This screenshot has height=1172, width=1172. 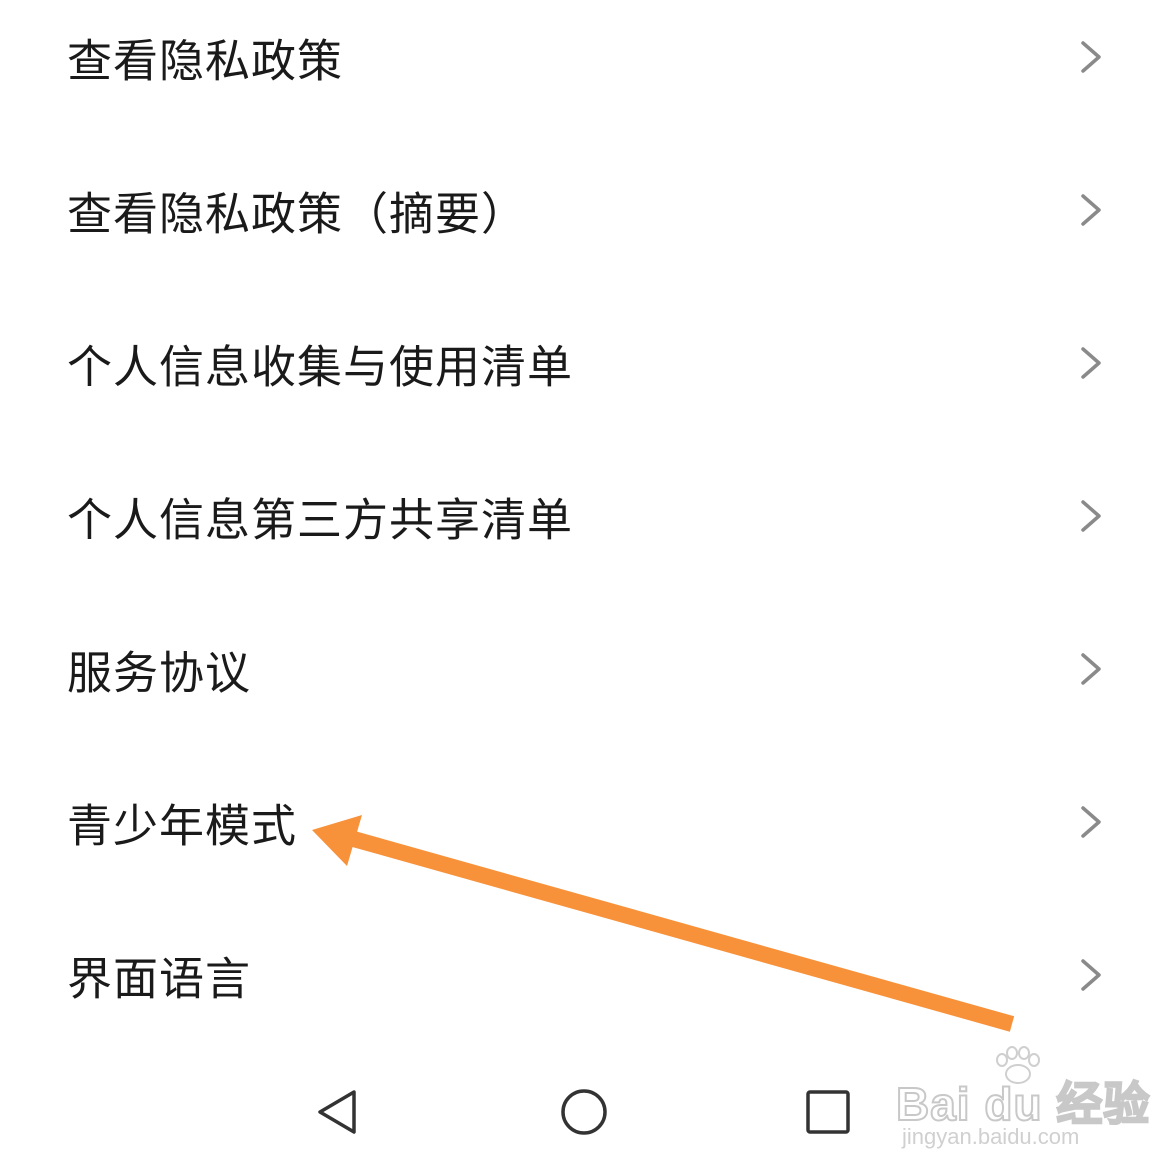 What do you see at coordinates (205, 61) in the screenshot?
I see `menu-item-label: 查看隐私政策` at bounding box center [205, 61].